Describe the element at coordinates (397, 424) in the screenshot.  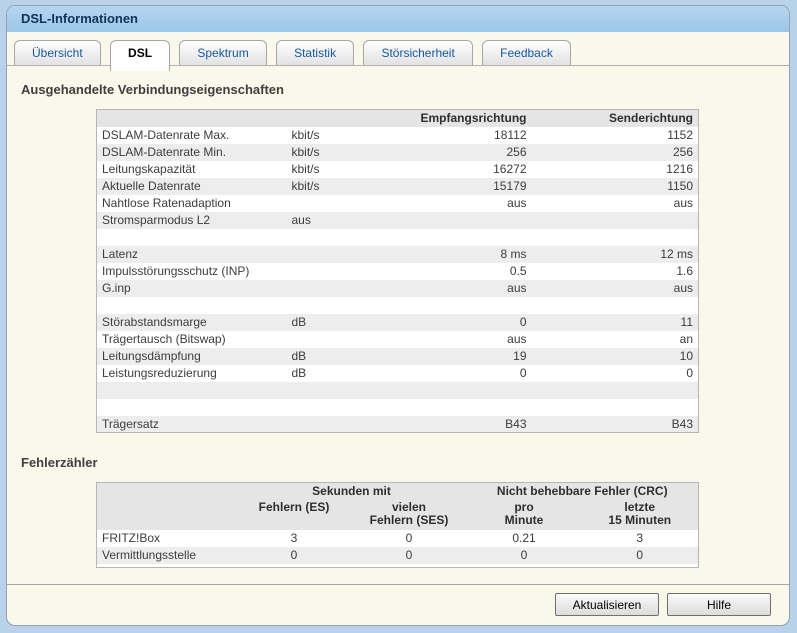
I see `table-row: Trägersatz B43 B43` at that location.